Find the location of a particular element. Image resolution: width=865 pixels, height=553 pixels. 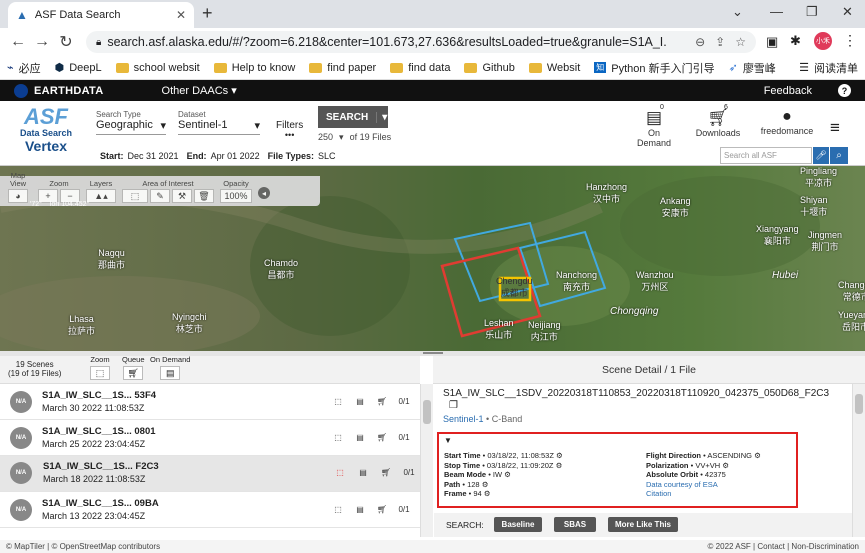

detail-scrollbar is located at coordinates (858, 460).